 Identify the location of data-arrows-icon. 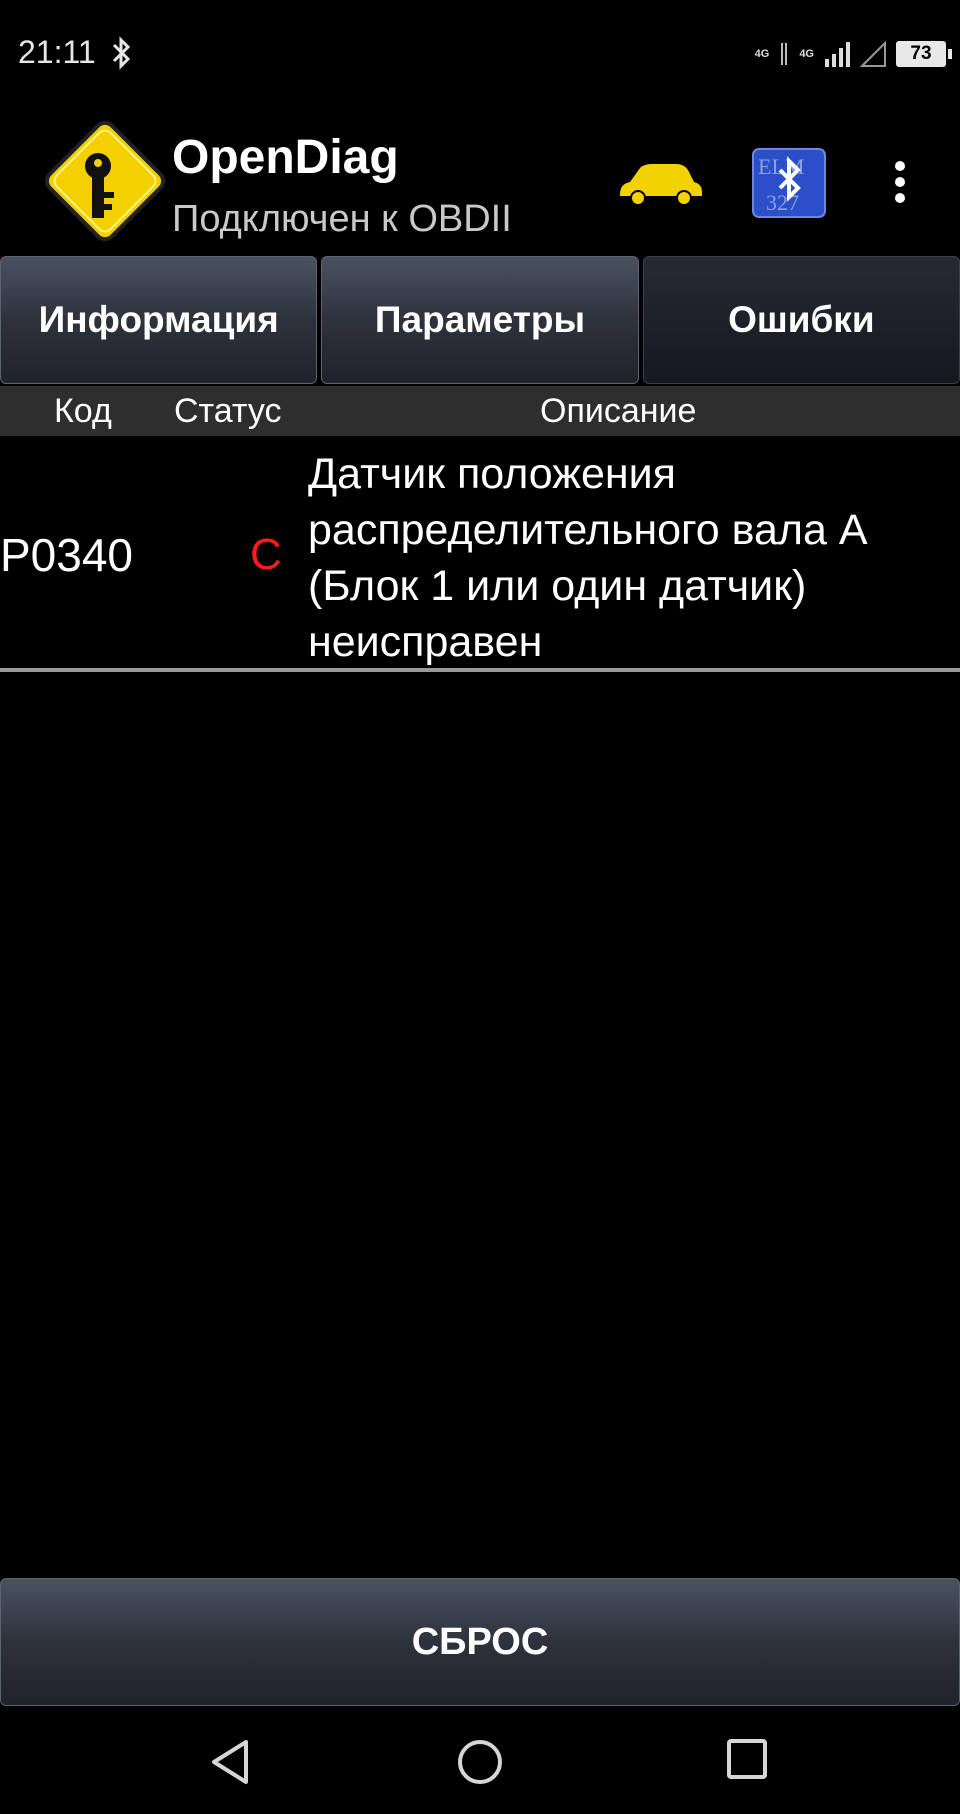
(784, 54).